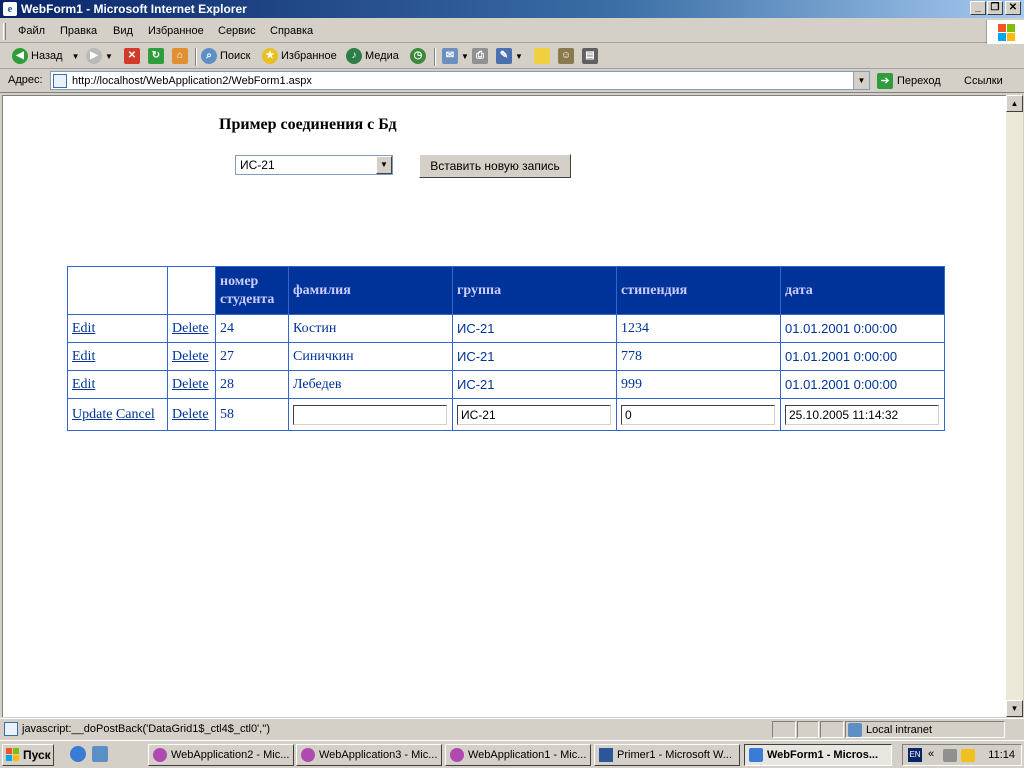  What do you see at coordinates (133, 56) in the screenshot?
I see `stop-button: ✕` at bounding box center [133, 56].